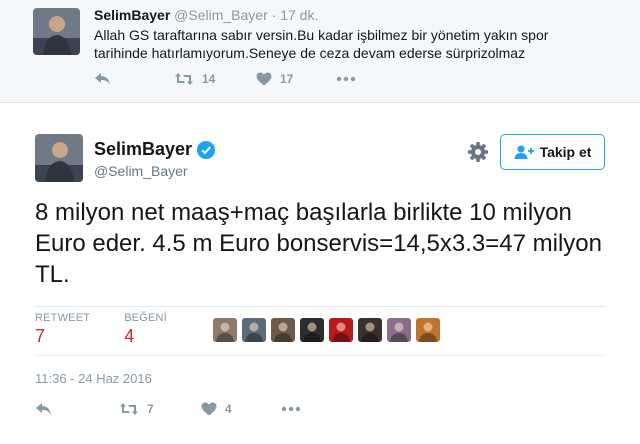  I want to click on retweet-stat-label: RETWEET, so click(63, 318).